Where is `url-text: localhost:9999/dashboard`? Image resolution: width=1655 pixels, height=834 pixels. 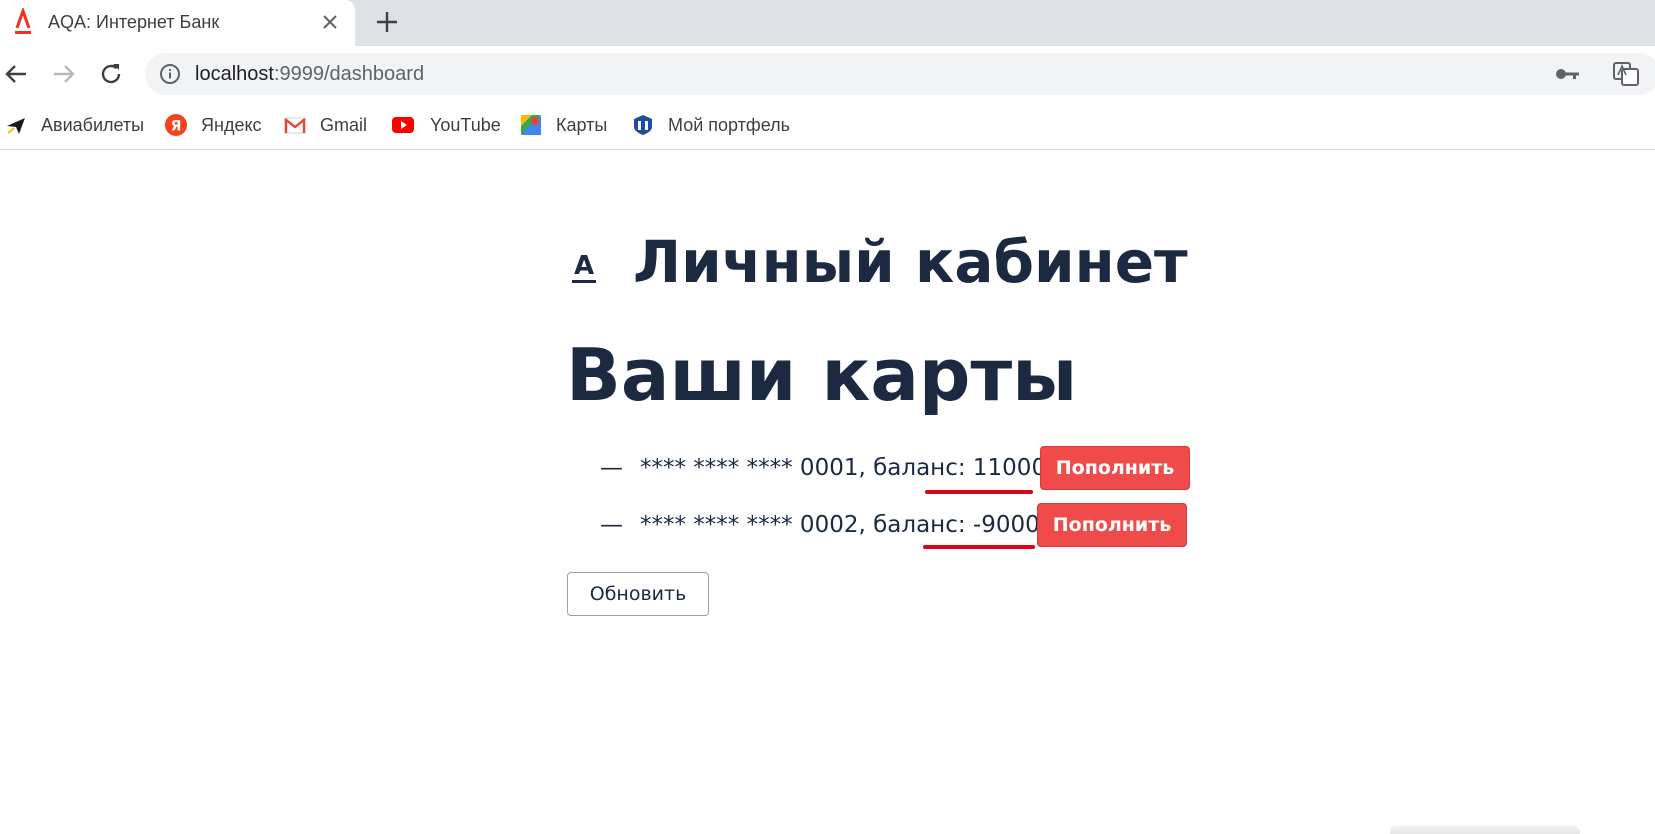 url-text: localhost:9999/dashboard is located at coordinates (309, 74).